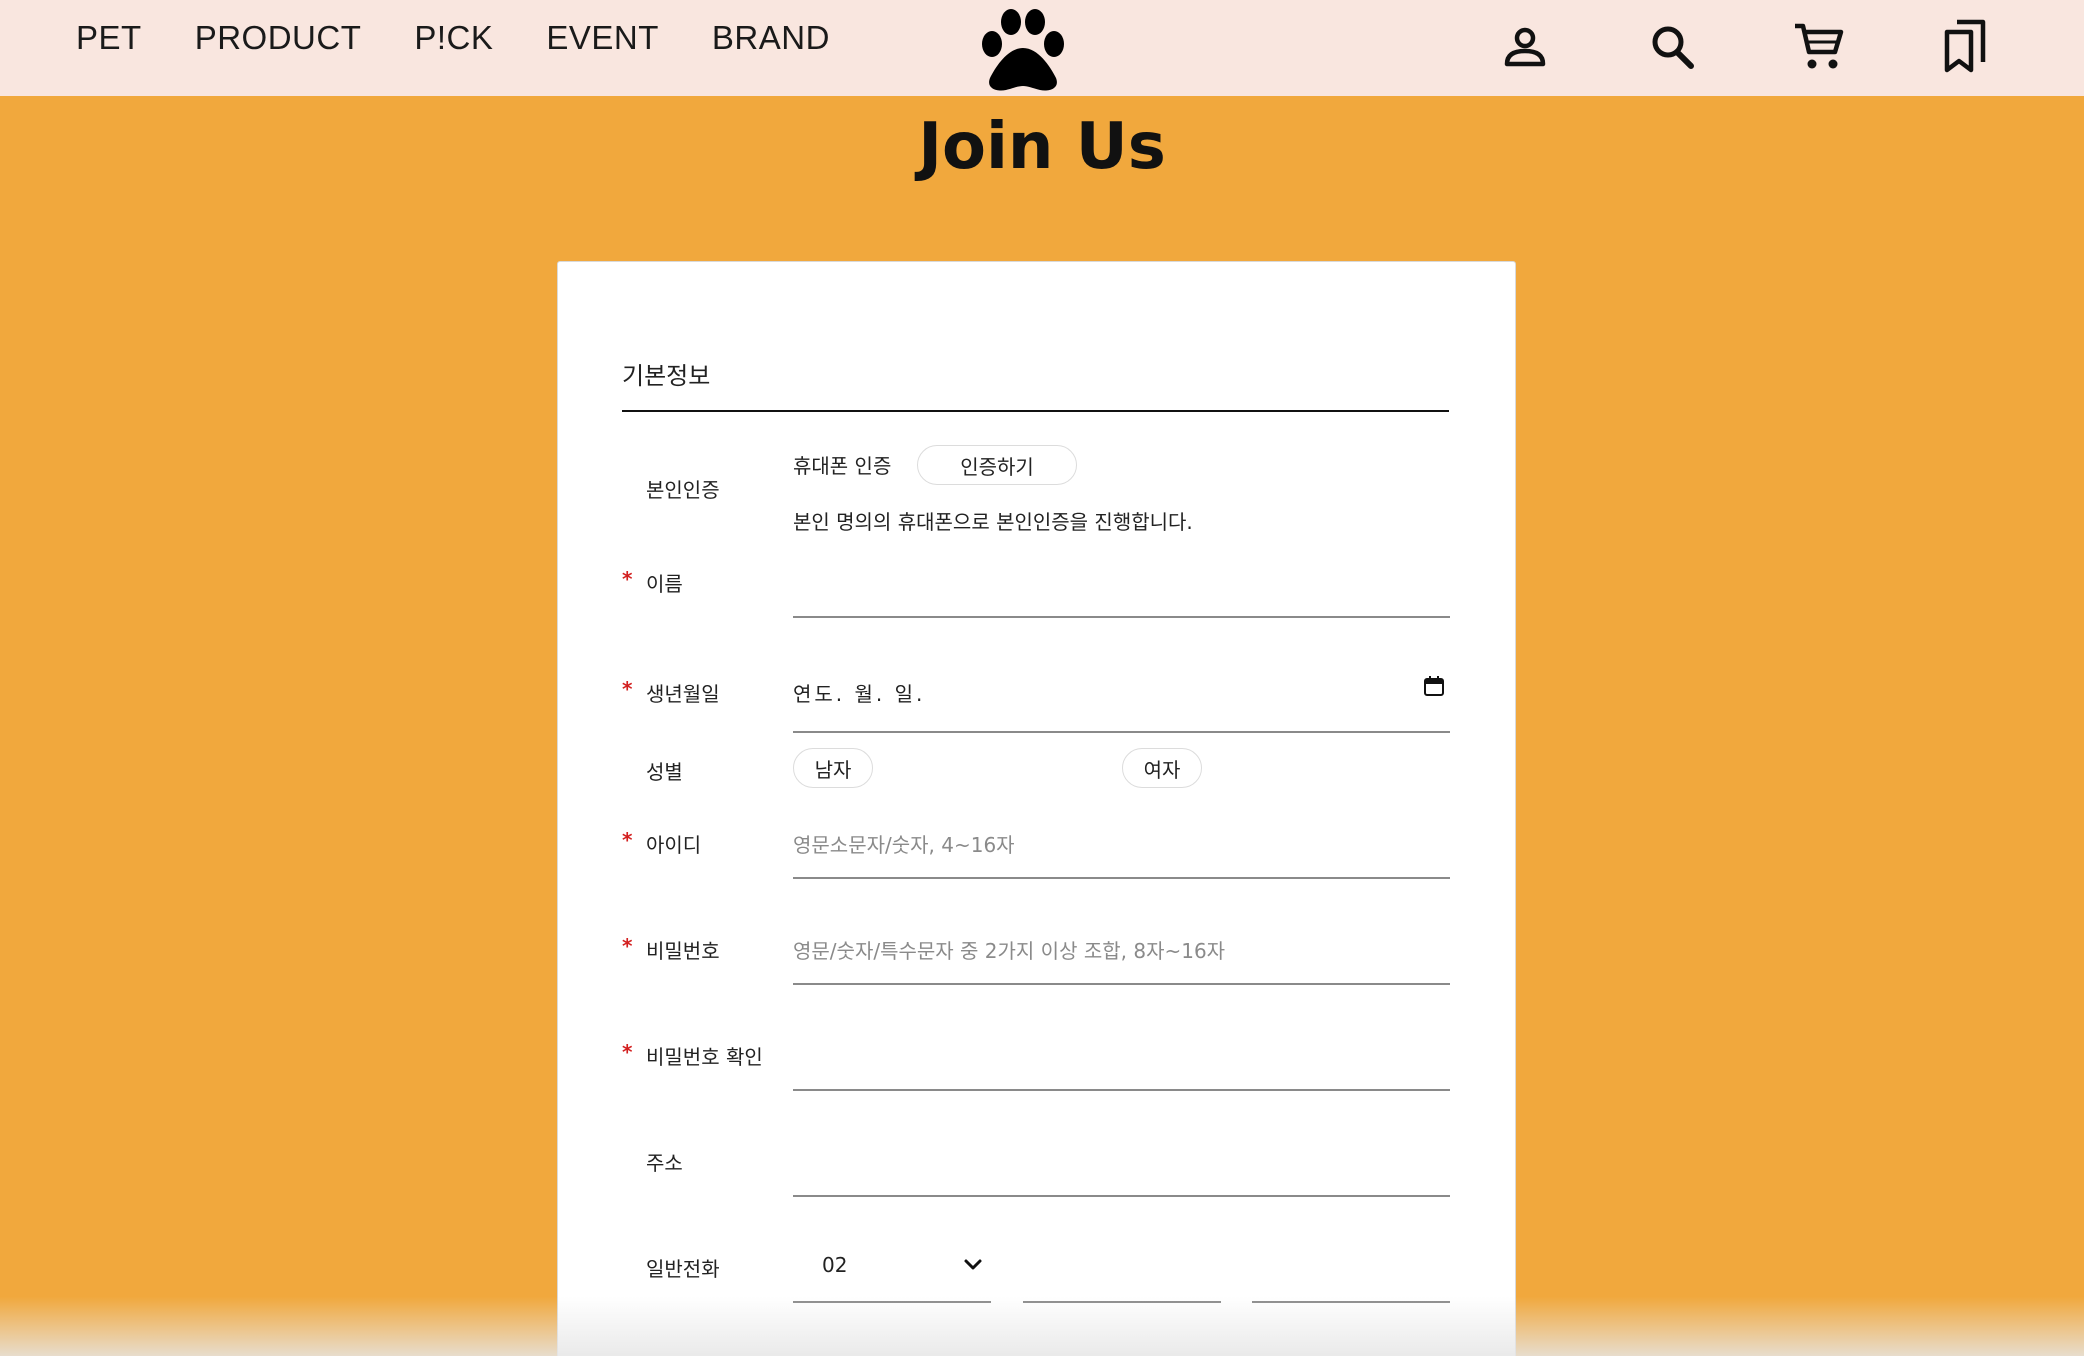 This screenshot has width=2084, height=1356. What do you see at coordinates (1351, 1302) in the screenshot?
I see `phone-last-input` at bounding box center [1351, 1302].